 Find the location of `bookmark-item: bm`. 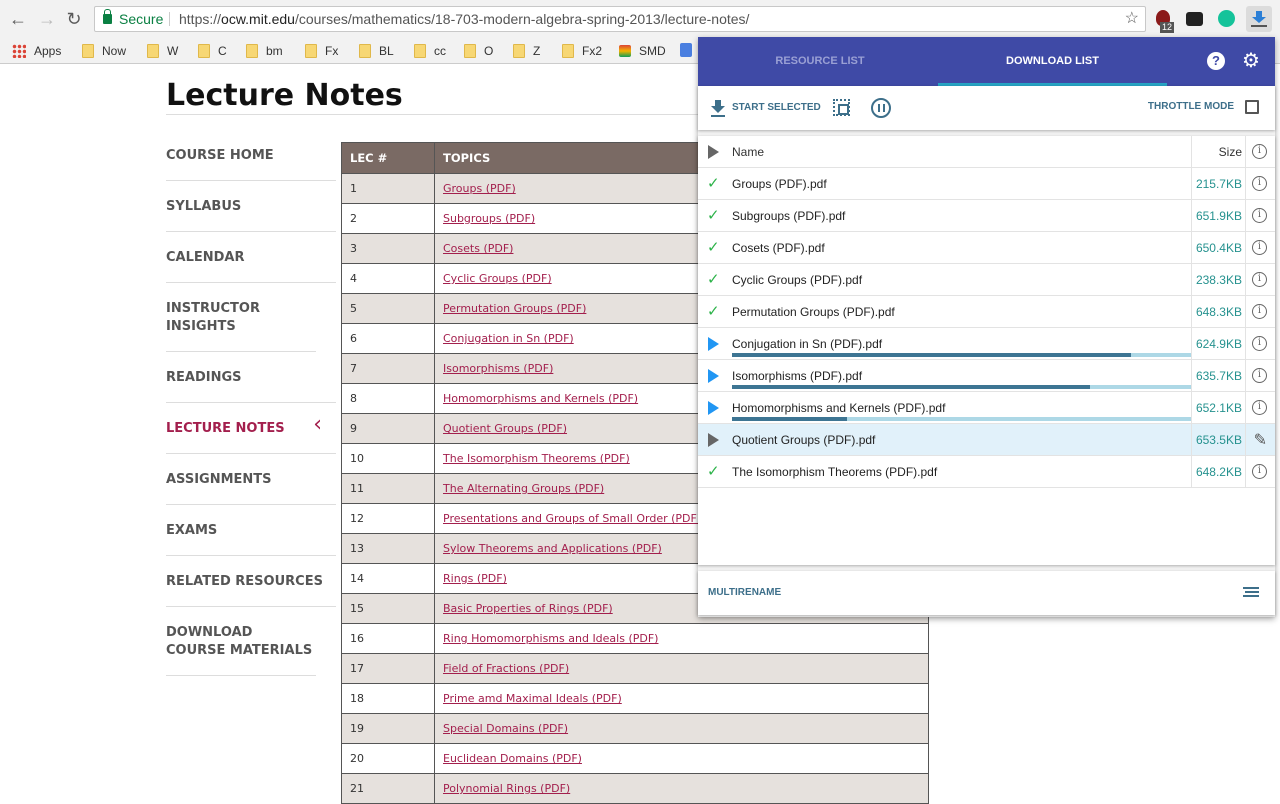

bookmark-item: bm is located at coordinates (264, 51).